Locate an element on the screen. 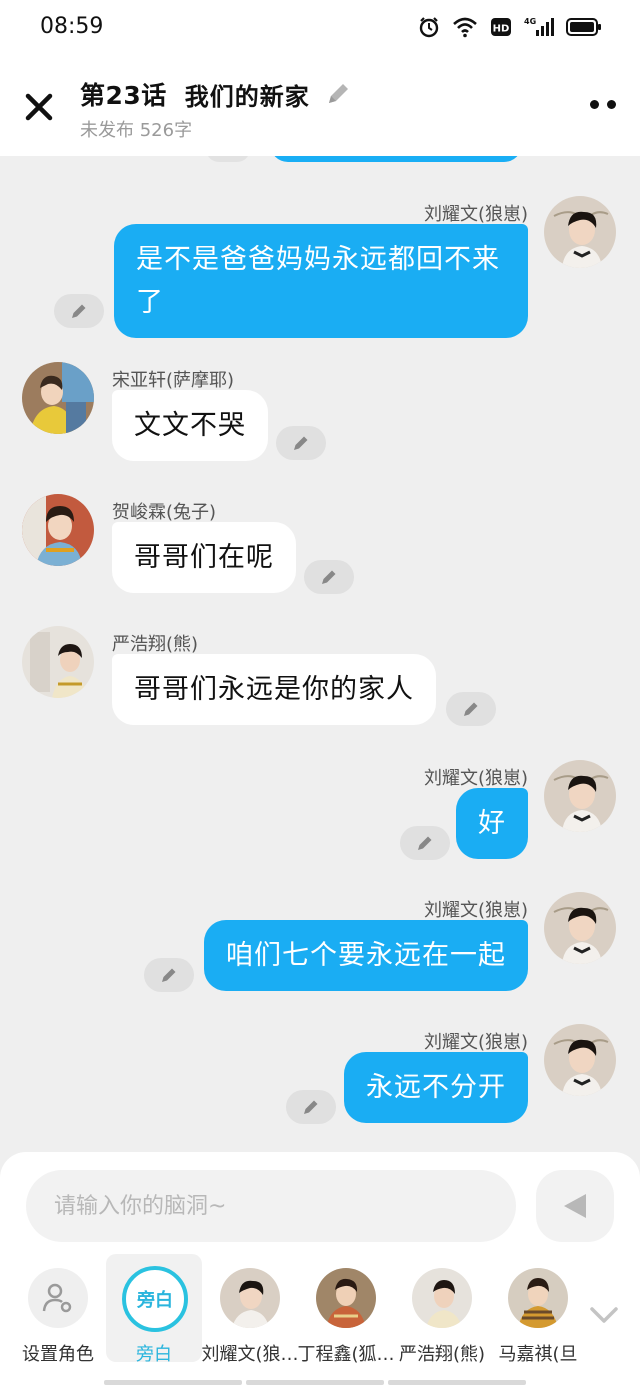 The height and width of the screenshot is (1387, 640). more-options-button is located at coordinates (603, 104).